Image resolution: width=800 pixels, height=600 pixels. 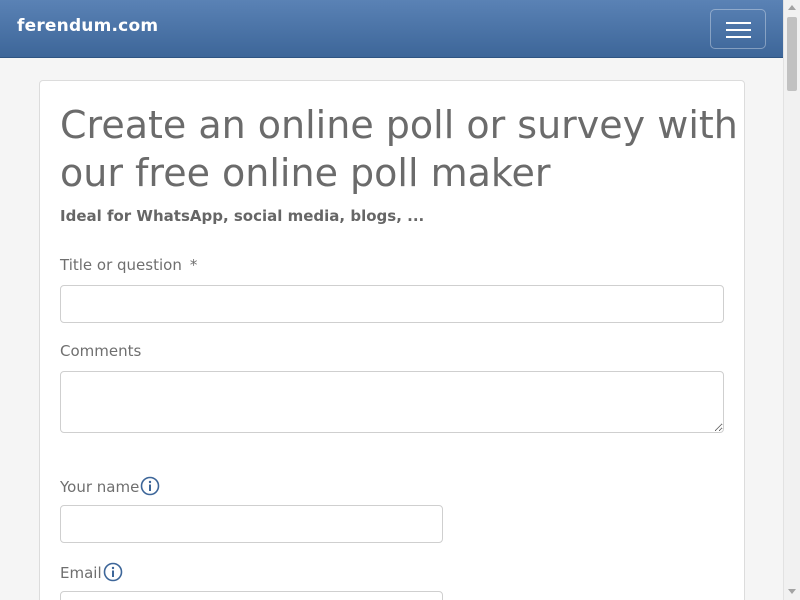 What do you see at coordinates (392, 402) in the screenshot?
I see `comments-textarea` at bounding box center [392, 402].